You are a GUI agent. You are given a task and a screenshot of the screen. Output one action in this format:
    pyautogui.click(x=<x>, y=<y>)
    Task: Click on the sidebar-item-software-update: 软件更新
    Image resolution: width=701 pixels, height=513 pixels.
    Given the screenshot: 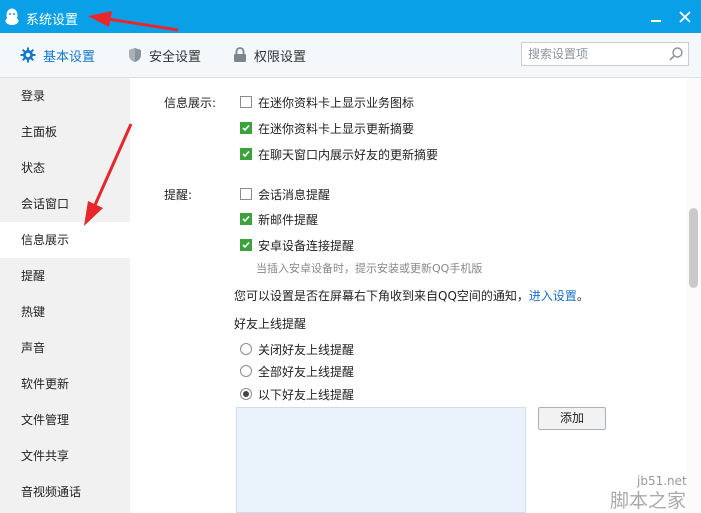 What is the action you would take?
    pyautogui.click(x=65, y=384)
    